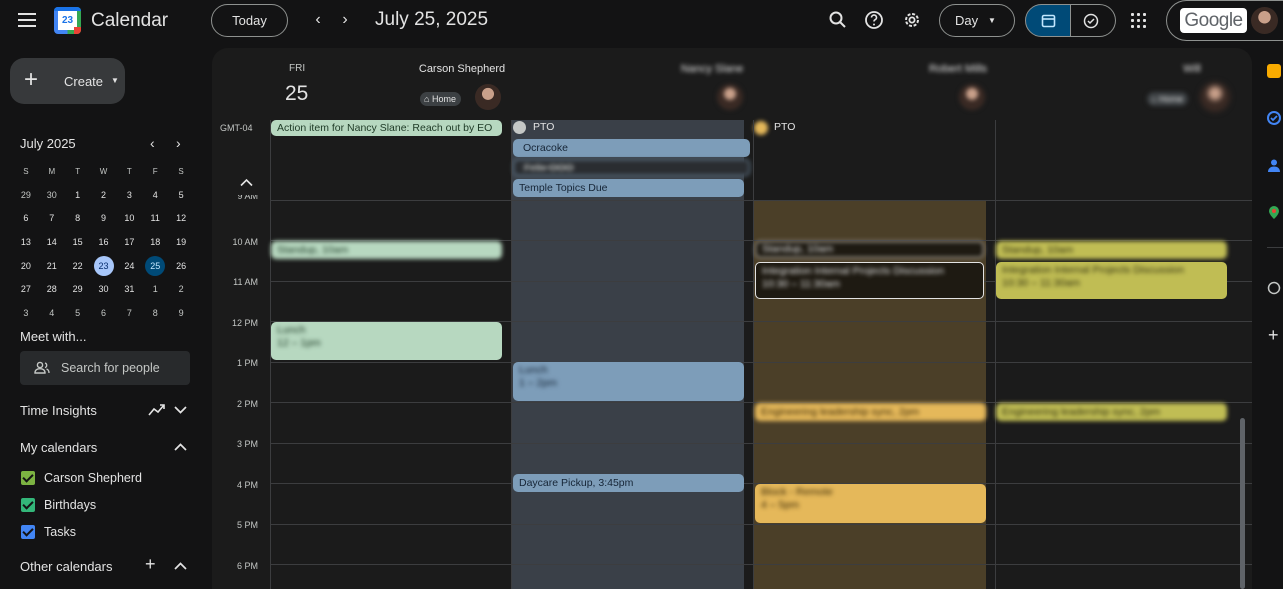 This screenshot has width=1283, height=589. Describe the element at coordinates (155, 243) in the screenshot. I see `mini-day: 18` at that location.